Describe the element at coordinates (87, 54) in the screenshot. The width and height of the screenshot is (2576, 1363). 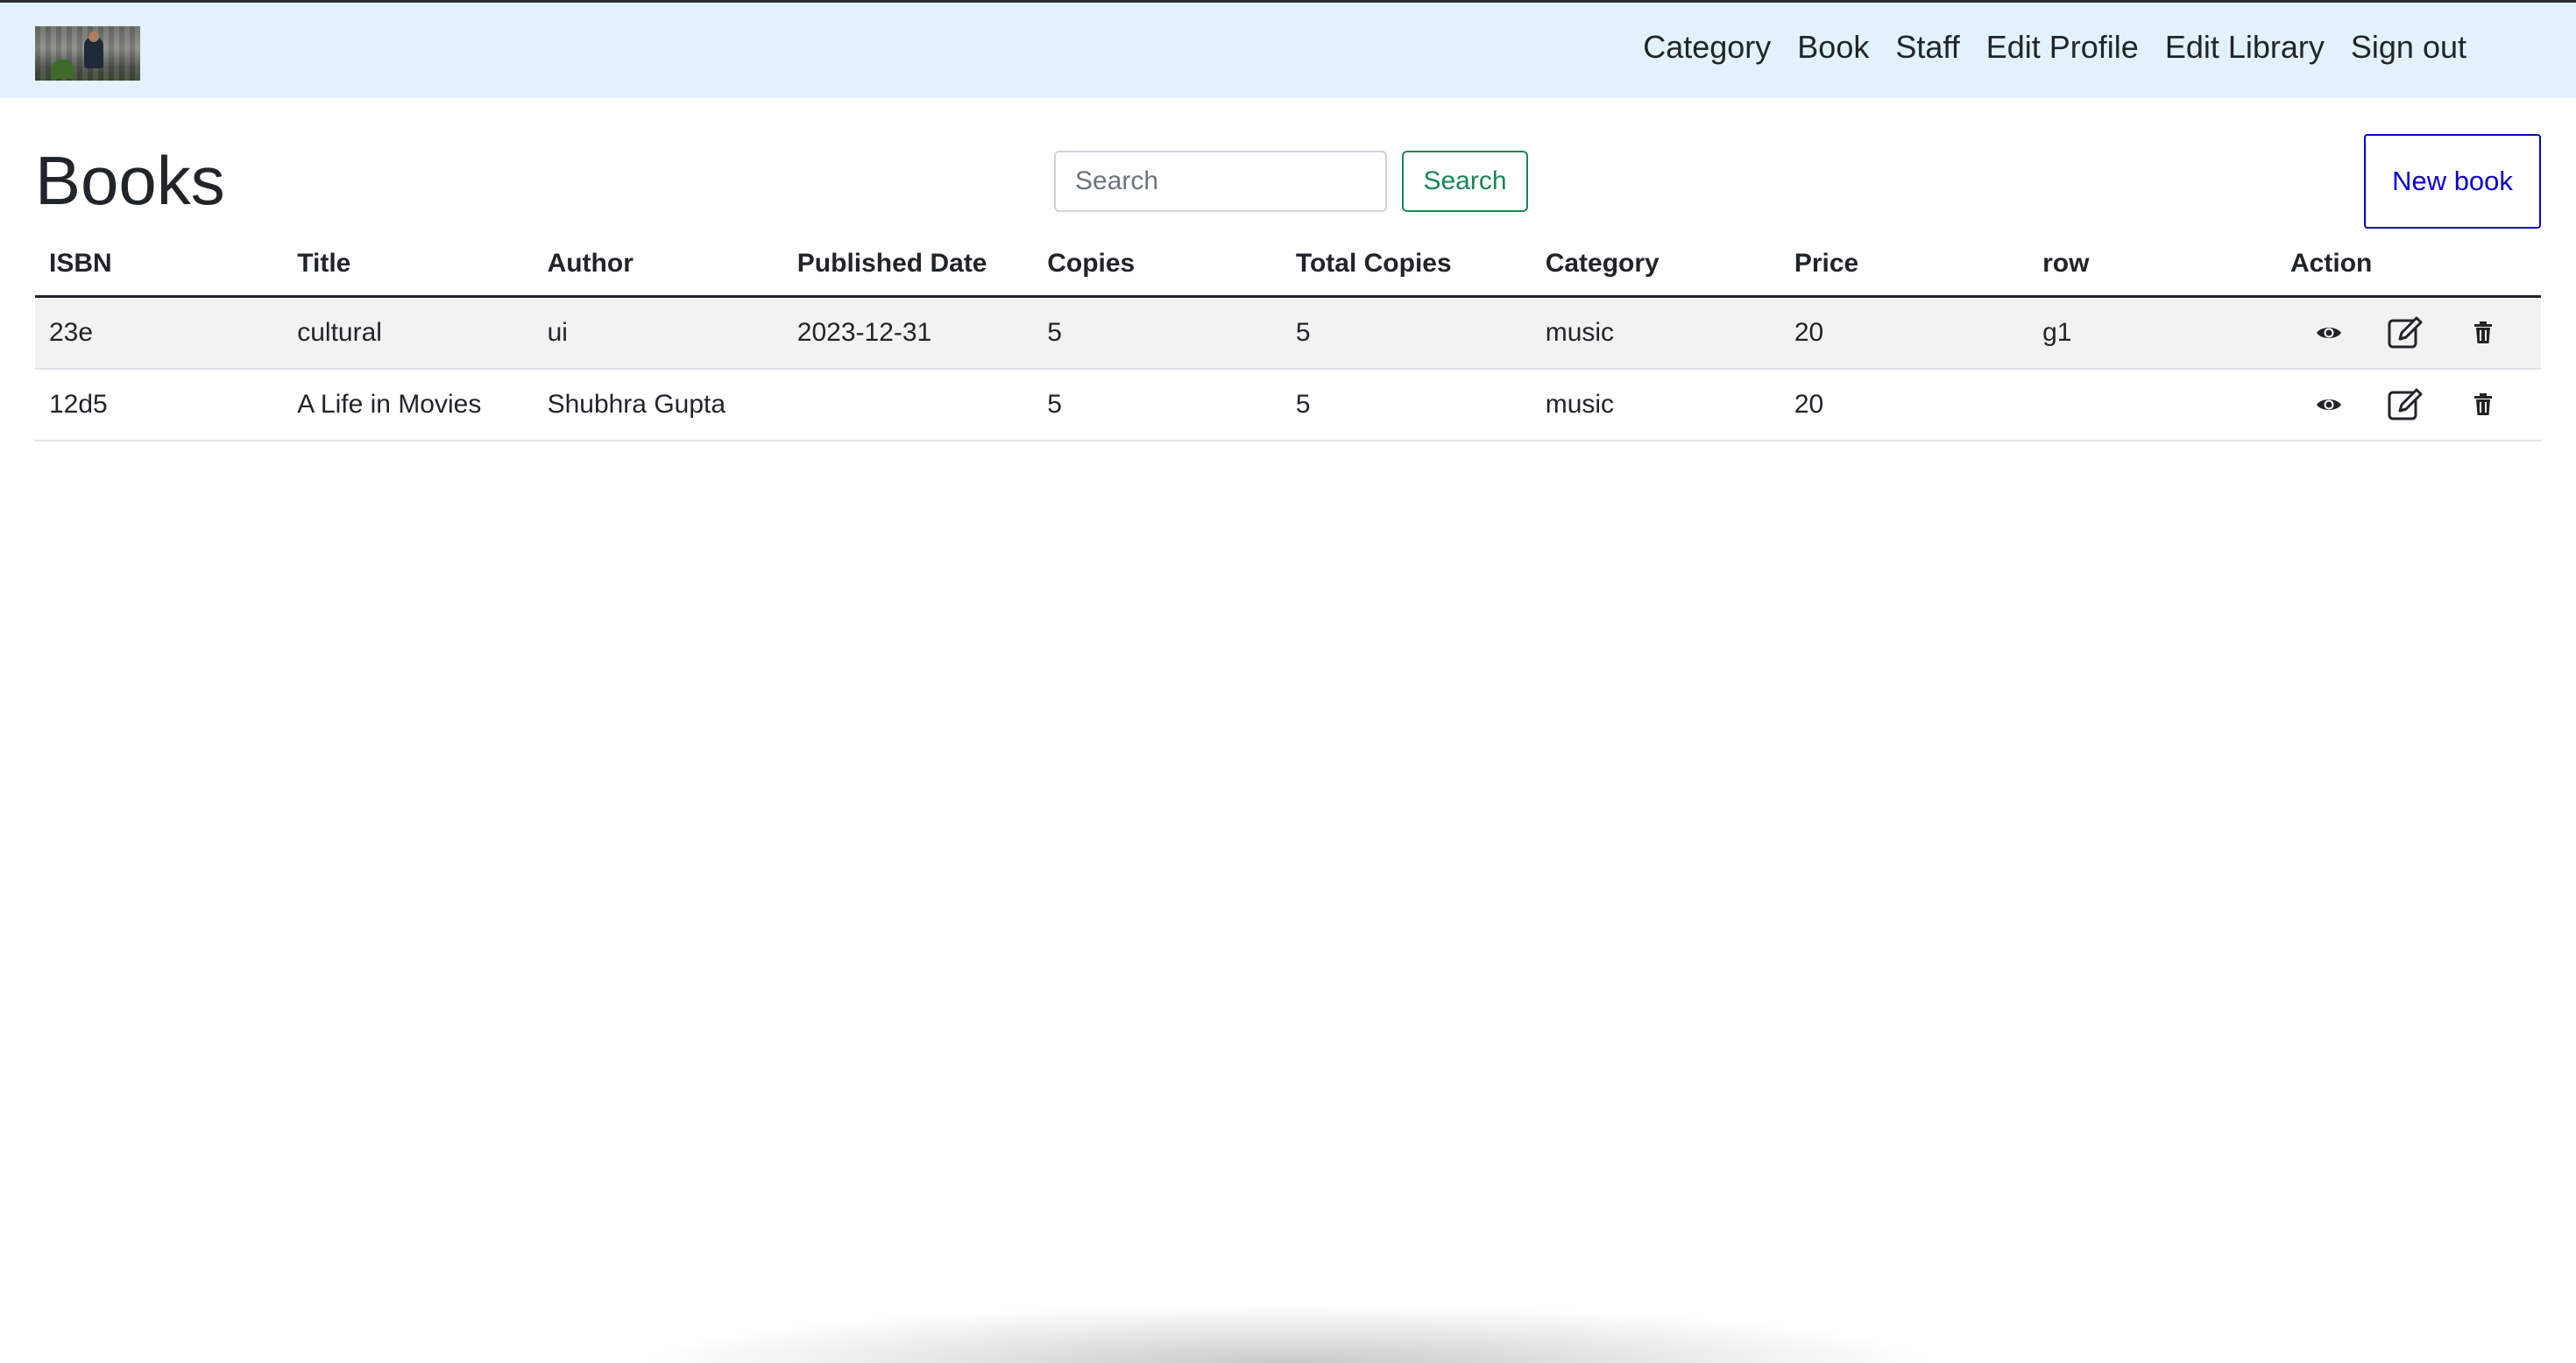
I see `logo` at that location.